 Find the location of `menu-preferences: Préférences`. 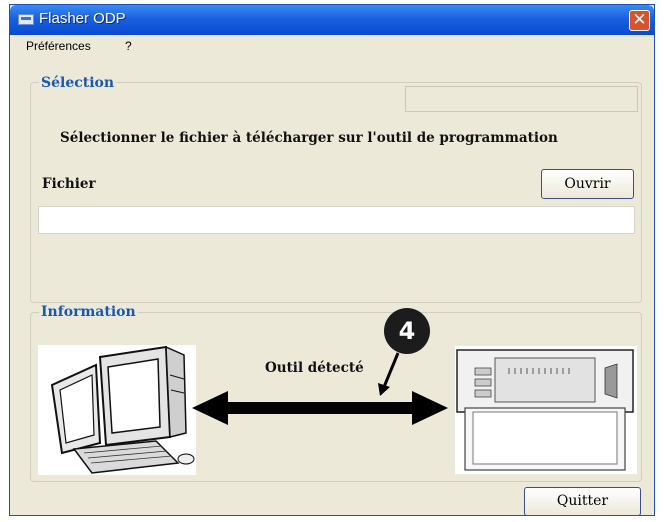

menu-preferences: Préférences is located at coordinates (58, 46).